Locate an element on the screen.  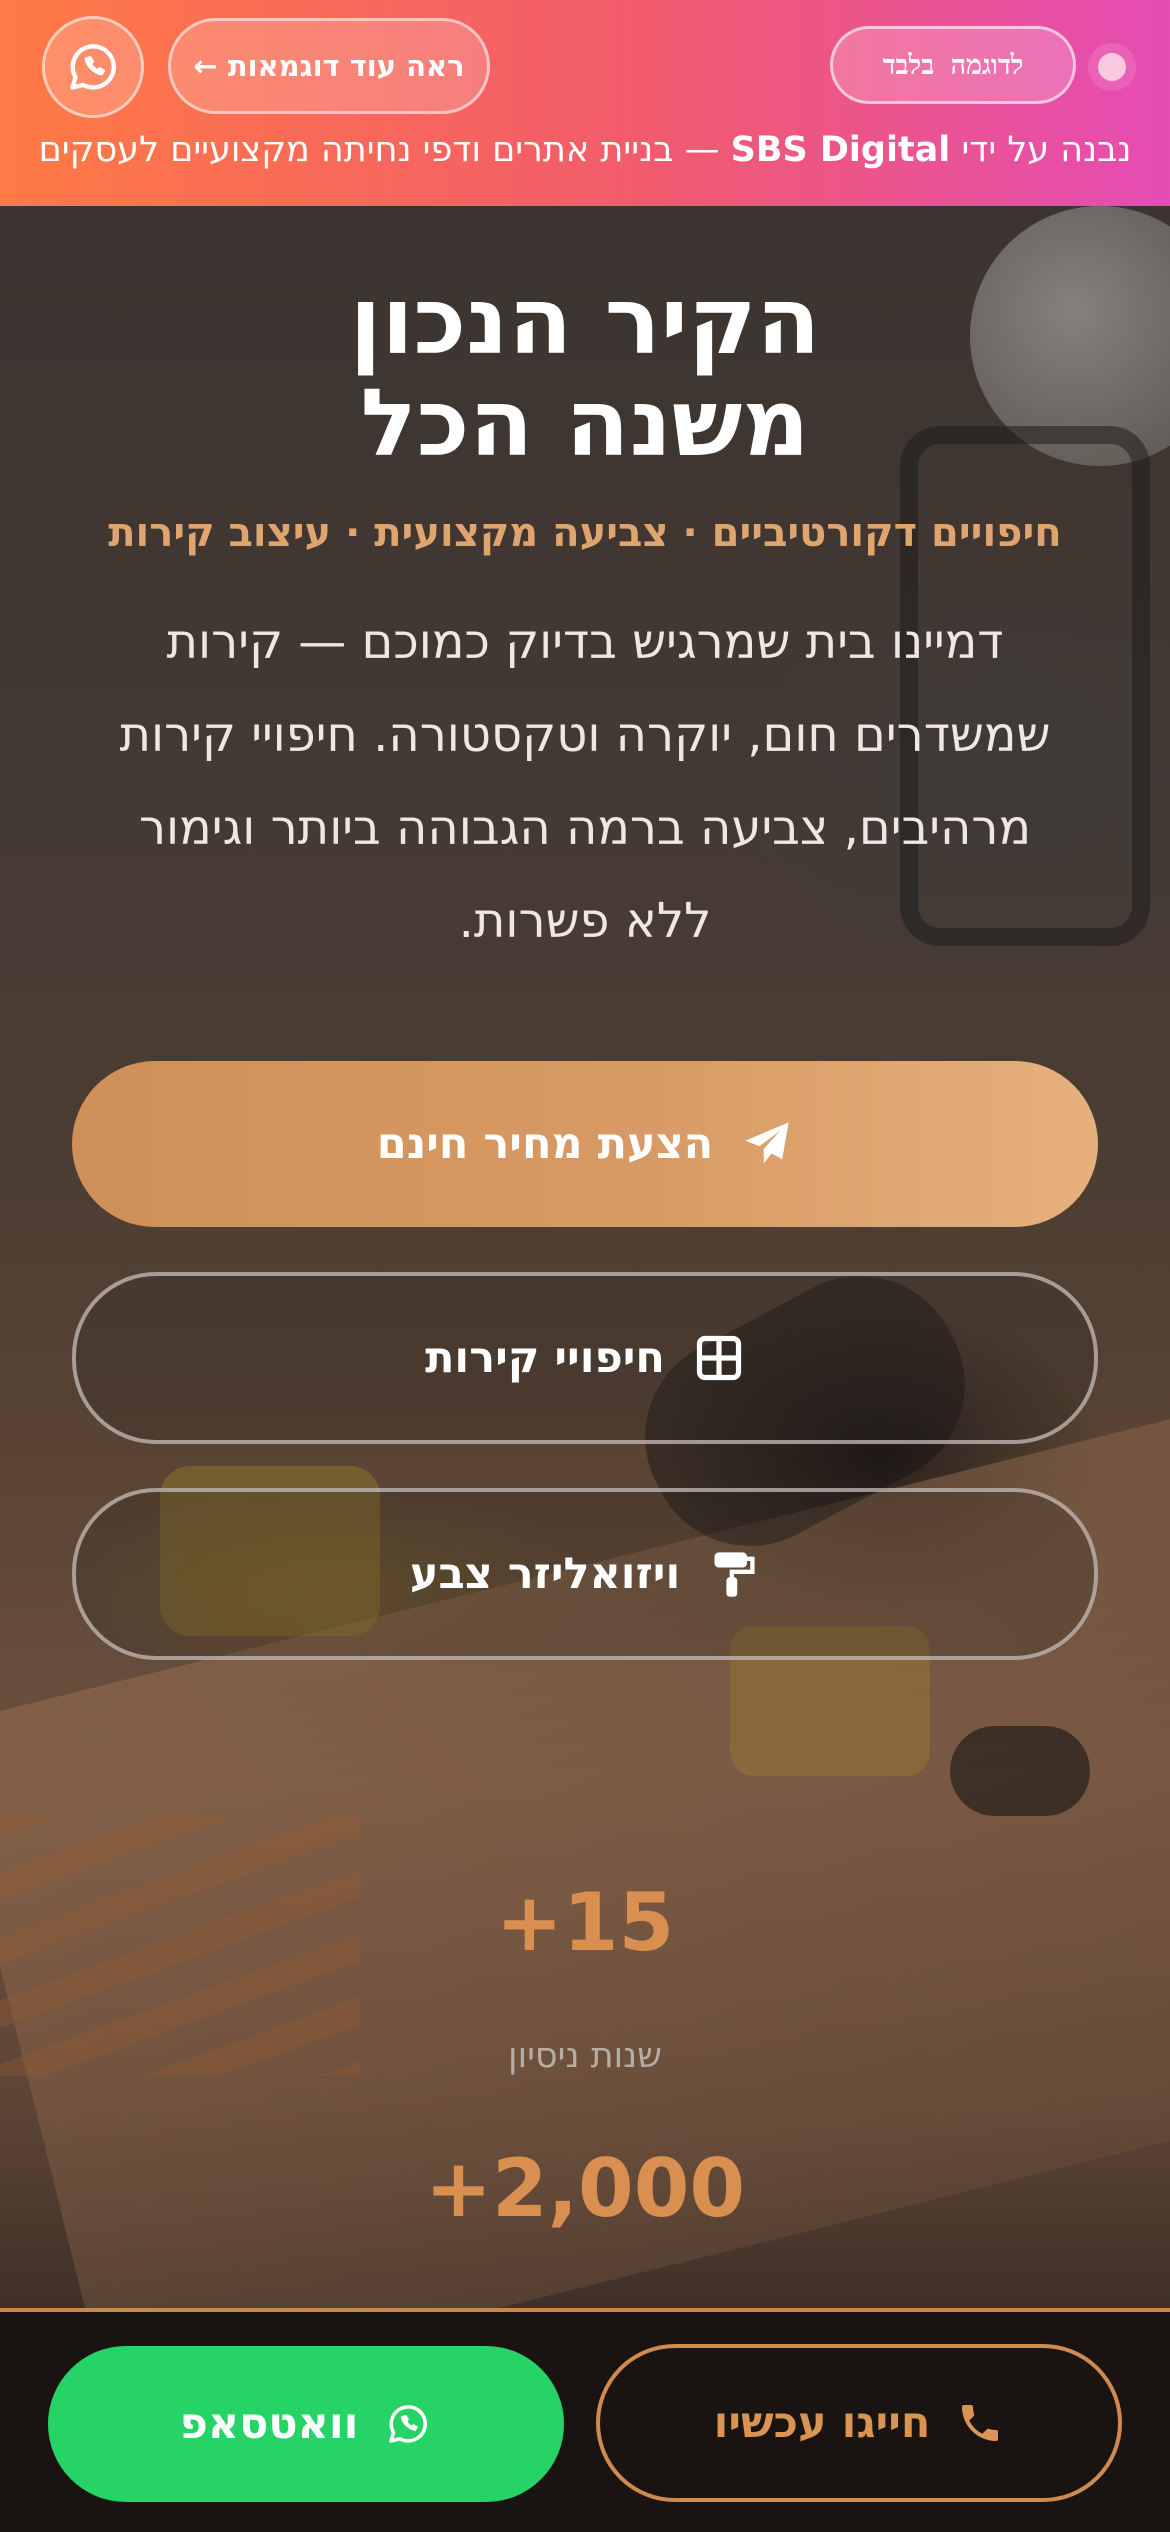
paper-plane-icon is located at coordinates (767, 1143).